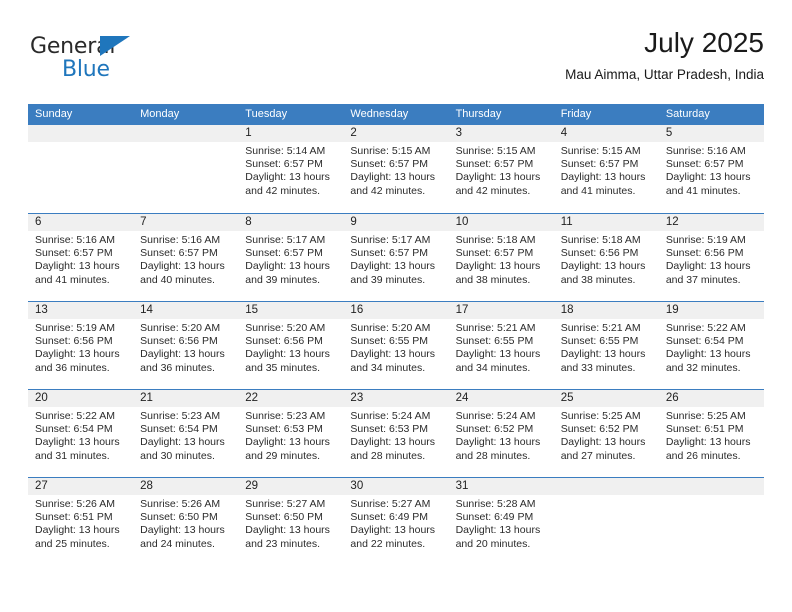 The height and width of the screenshot is (612, 792). I want to click on sunrise-text: Sunrise: 5:26 AM, so click(180, 504).